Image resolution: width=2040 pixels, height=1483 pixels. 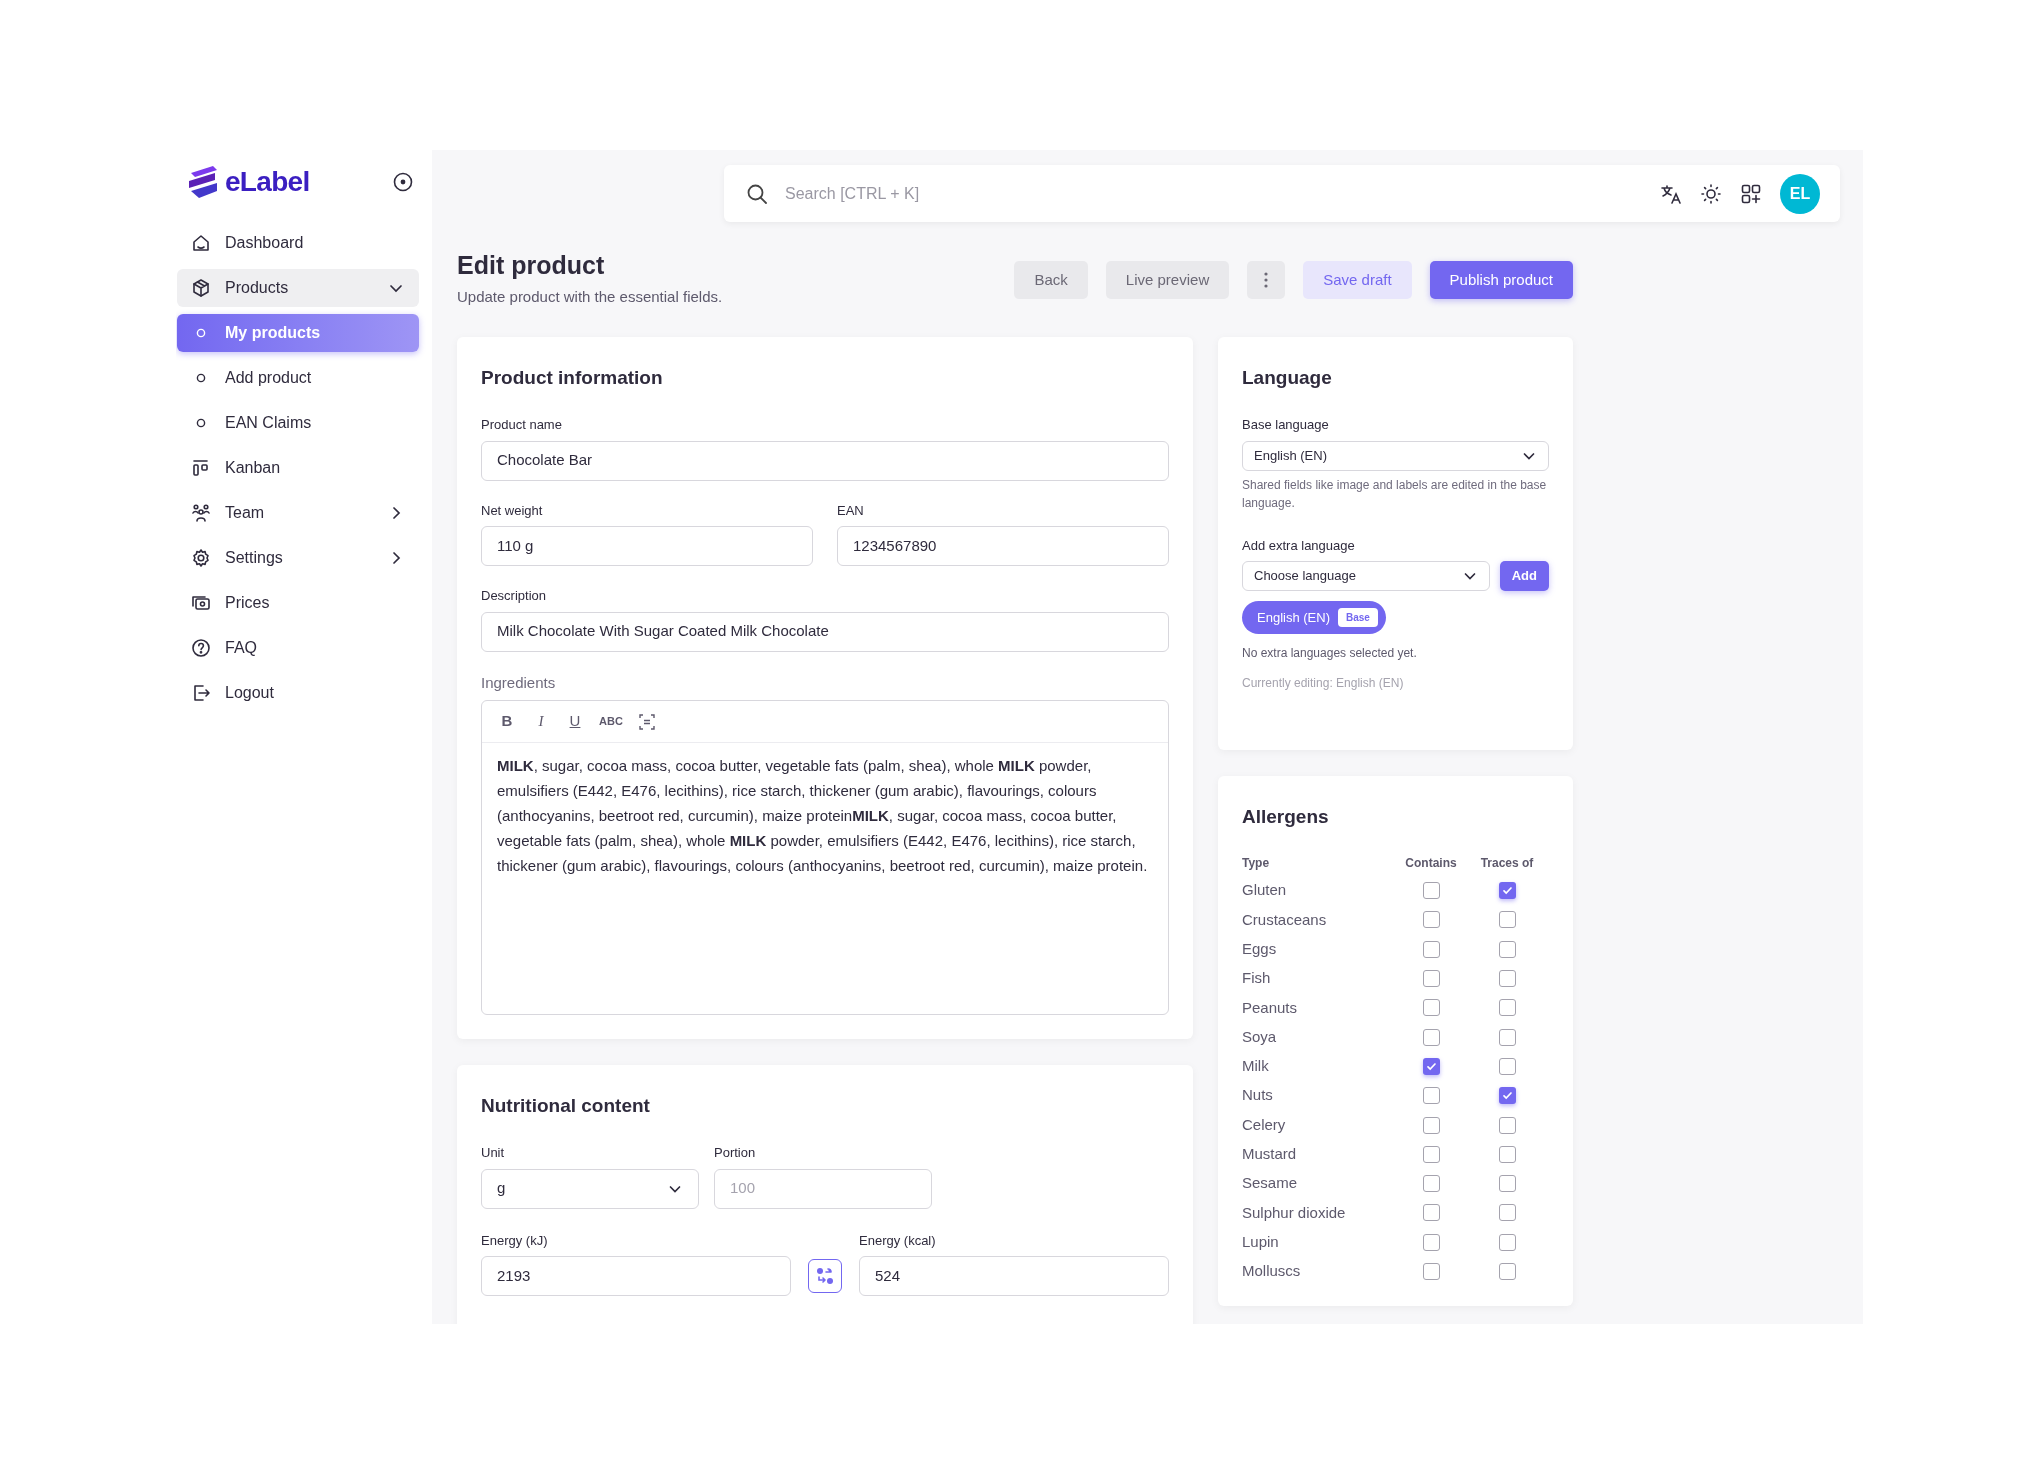 I want to click on translate-icon, so click(x=1671, y=193).